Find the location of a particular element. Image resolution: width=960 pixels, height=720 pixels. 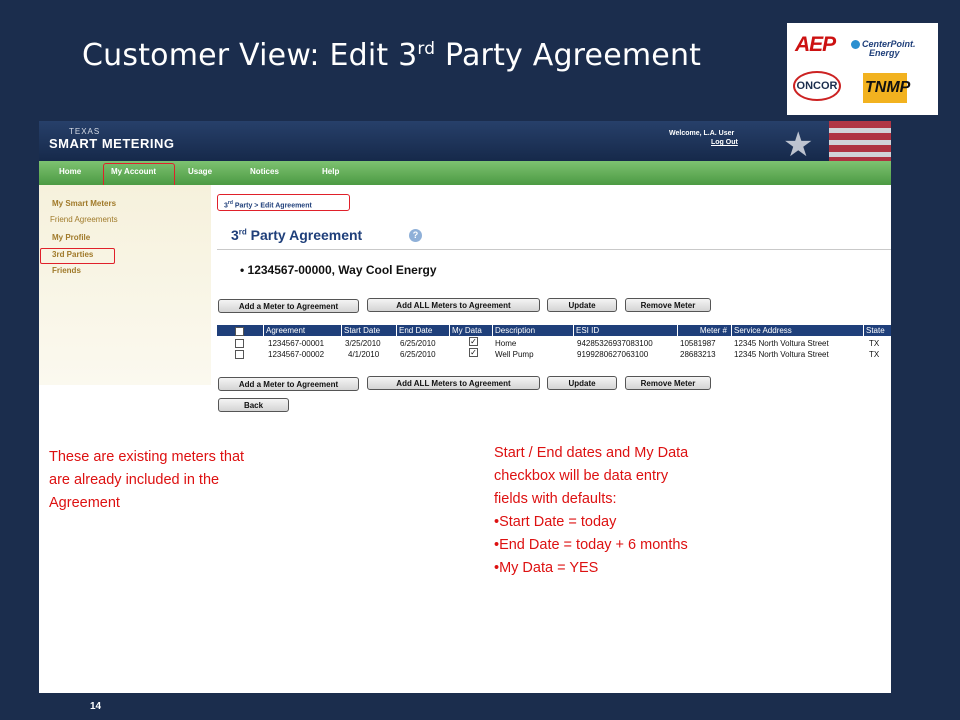

col-agreement: Agreement is located at coordinates (302, 330).